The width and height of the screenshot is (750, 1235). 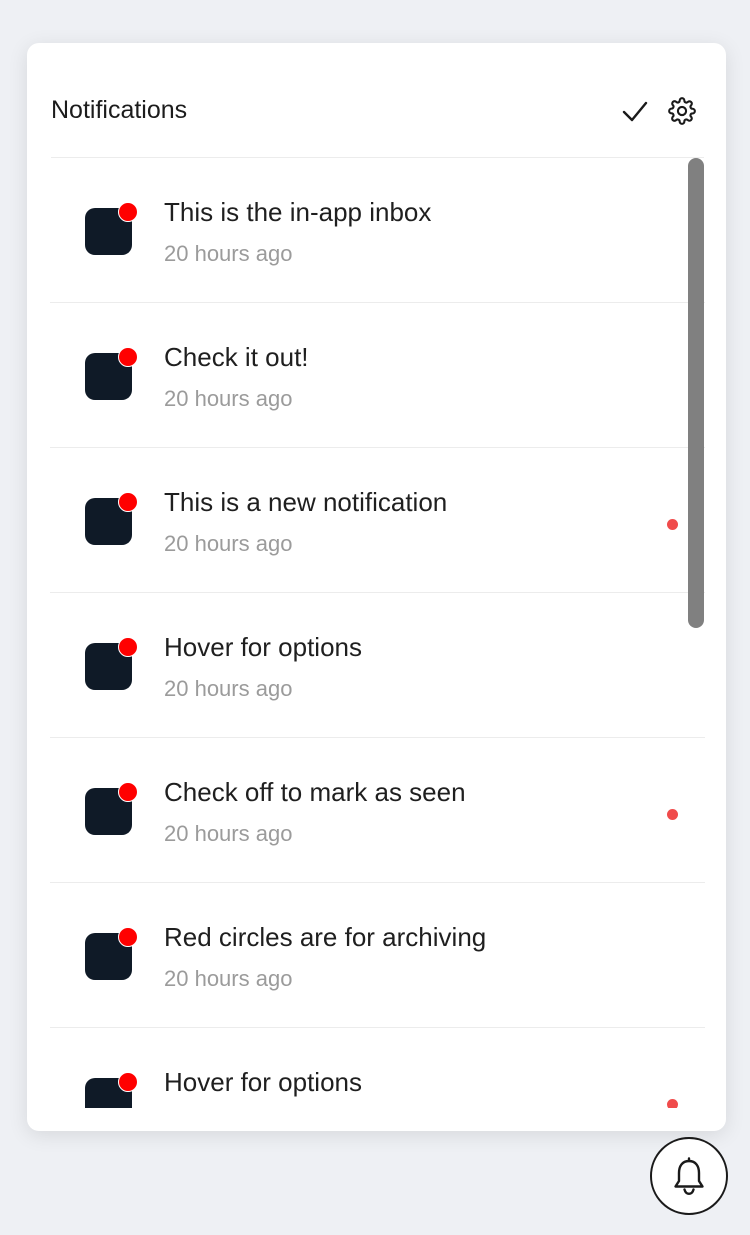 I want to click on notification-item: Hover for options 20 hours ago, so click(x=377, y=665).